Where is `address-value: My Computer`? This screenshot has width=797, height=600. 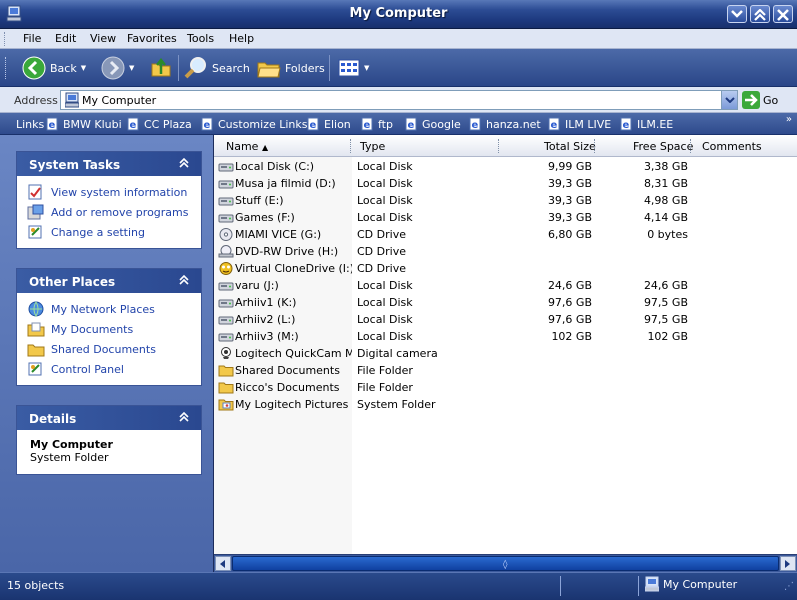
address-value: My Computer is located at coordinates (119, 100).